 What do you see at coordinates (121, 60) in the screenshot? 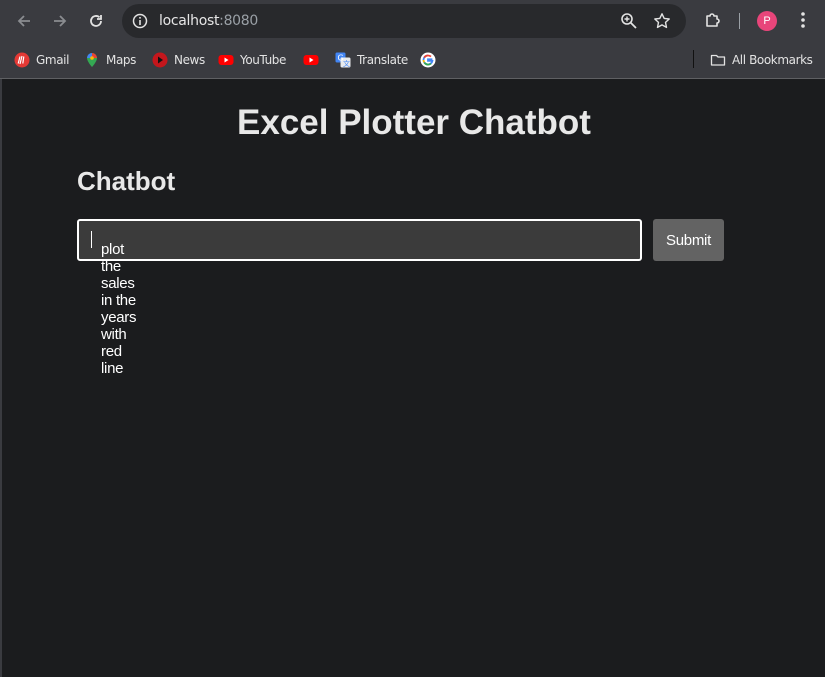
I see `bookmark-label: Maps` at bounding box center [121, 60].